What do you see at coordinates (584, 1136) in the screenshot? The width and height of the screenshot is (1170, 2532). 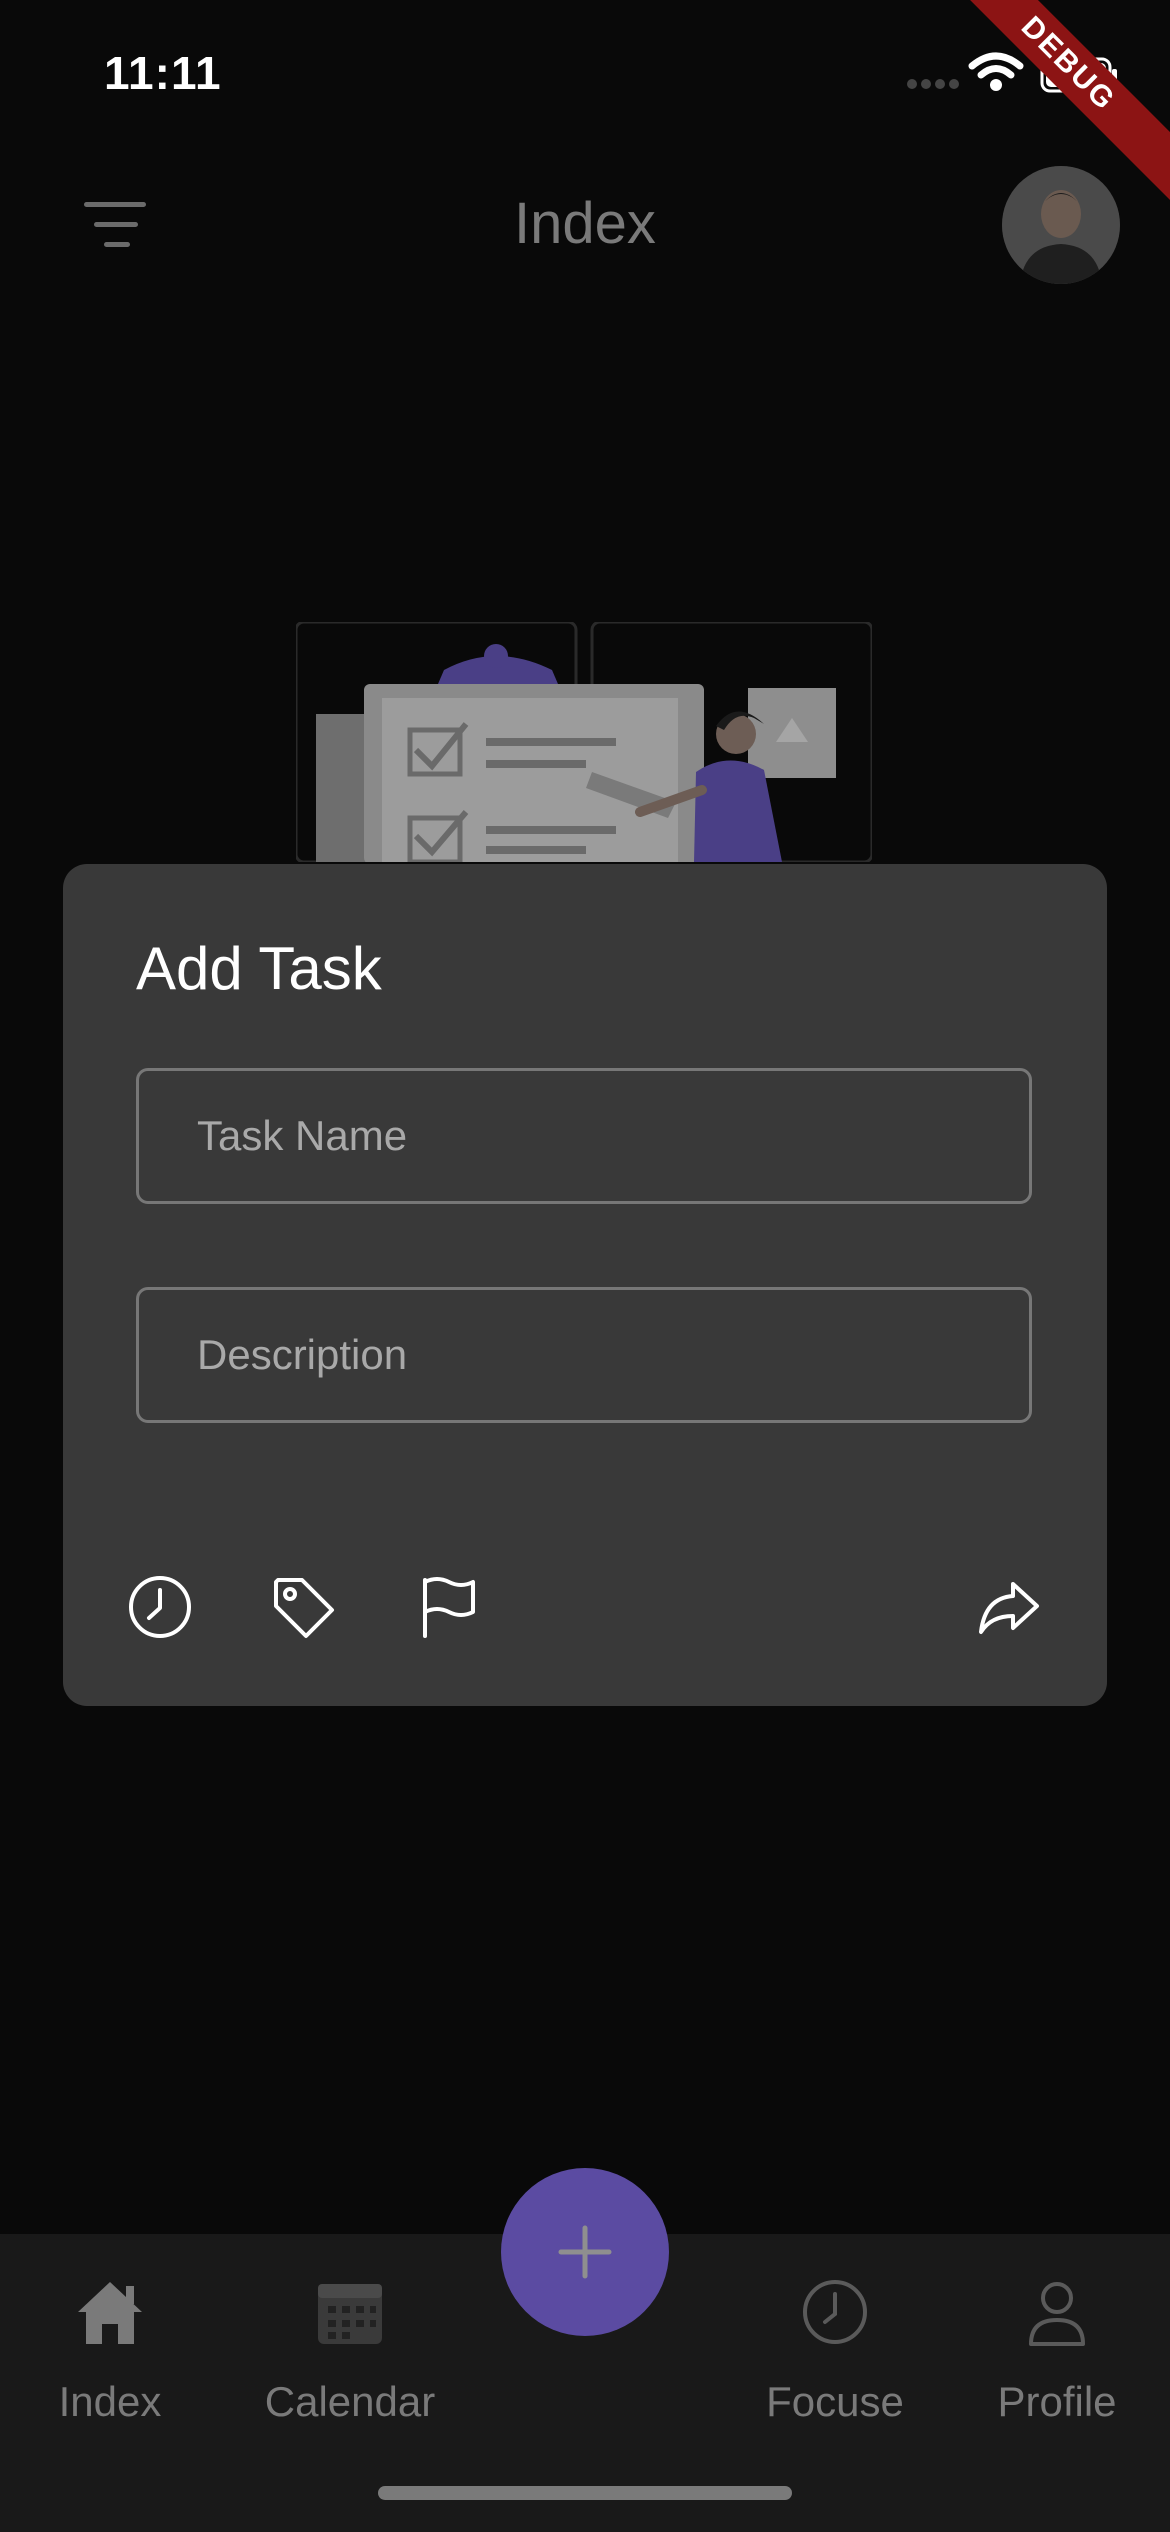 I see `task-name-input` at bounding box center [584, 1136].